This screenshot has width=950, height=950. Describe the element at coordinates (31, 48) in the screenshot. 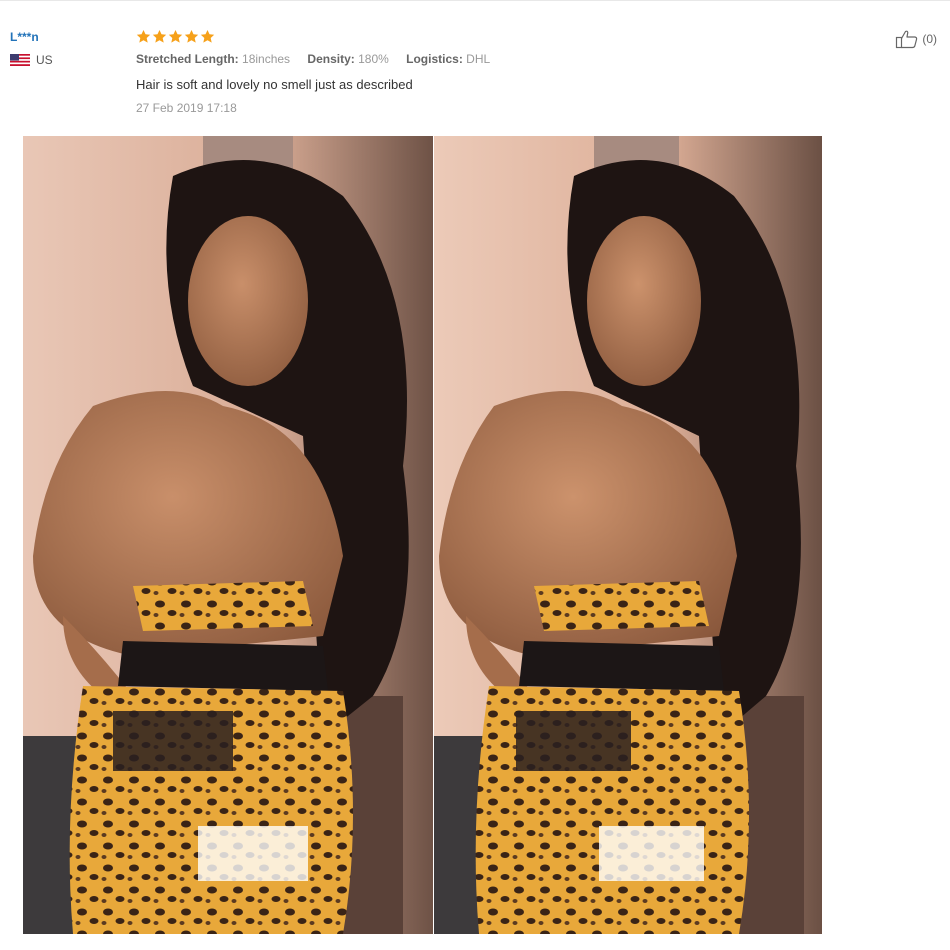

I see `reviewer-info: L***n US` at that location.